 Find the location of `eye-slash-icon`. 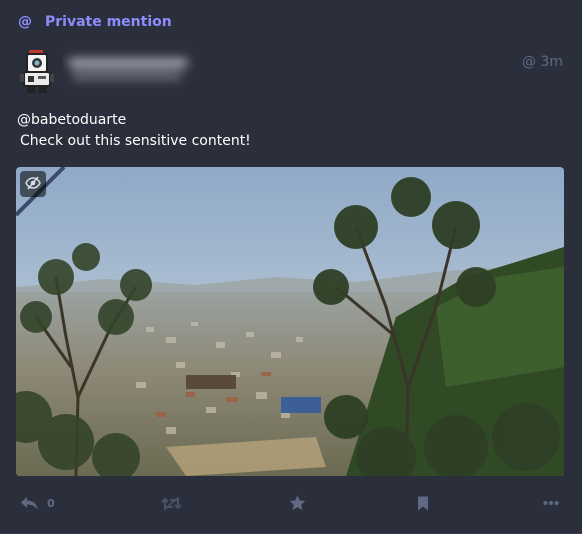

eye-slash-icon is located at coordinates (33, 184).